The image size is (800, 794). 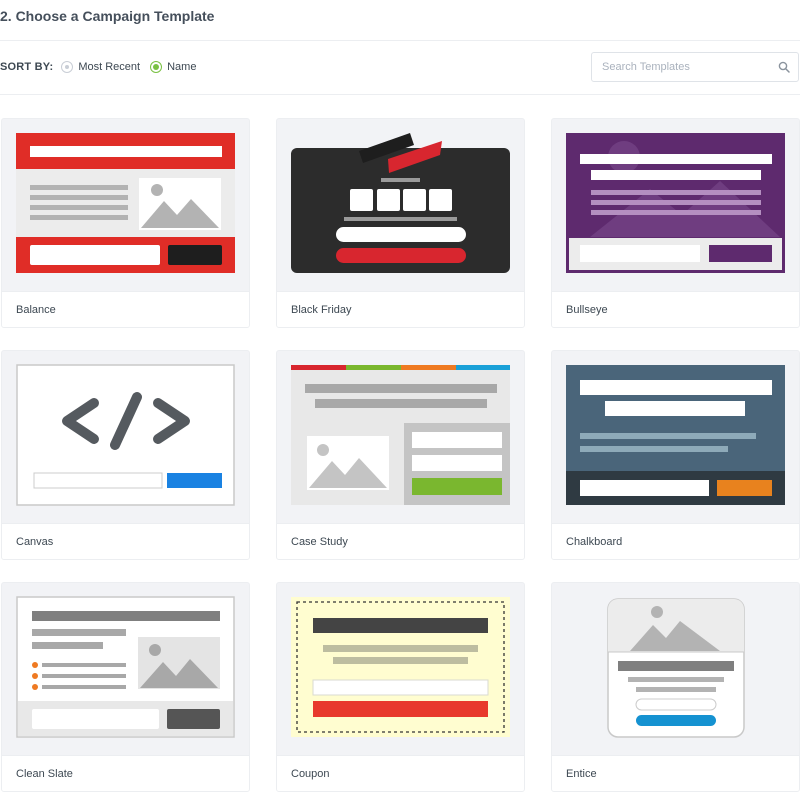 I want to click on balance-preview, so click(x=125, y=203).